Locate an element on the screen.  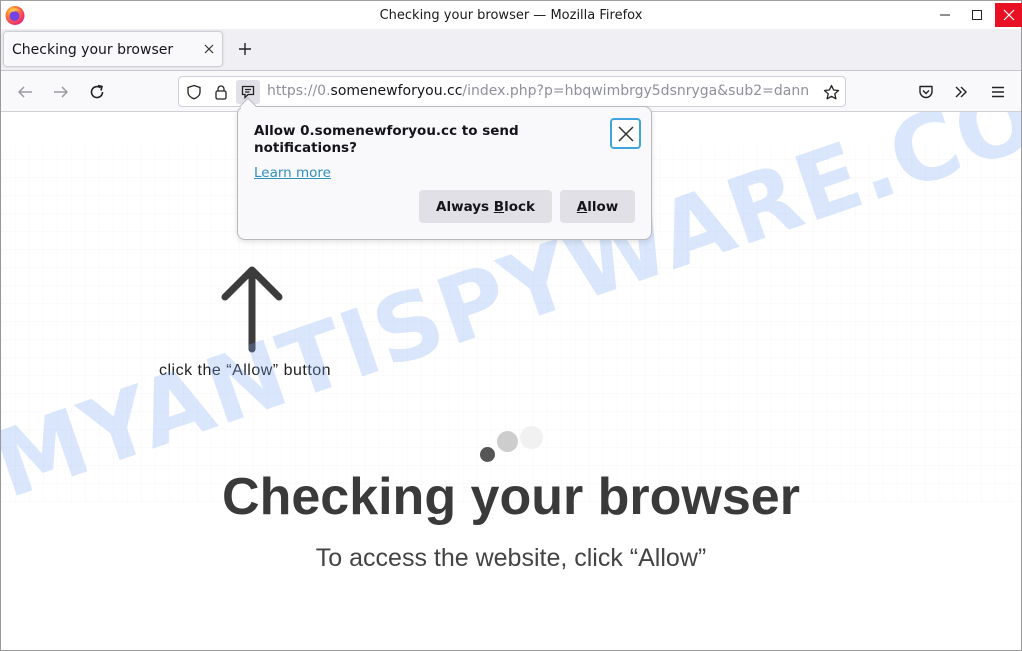
maximize-button is located at coordinates (977, 15).